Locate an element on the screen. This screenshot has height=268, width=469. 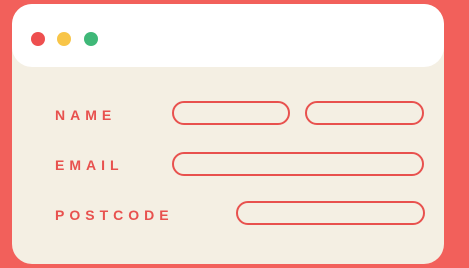
postcode-label: POSTCODE is located at coordinates (114, 215).